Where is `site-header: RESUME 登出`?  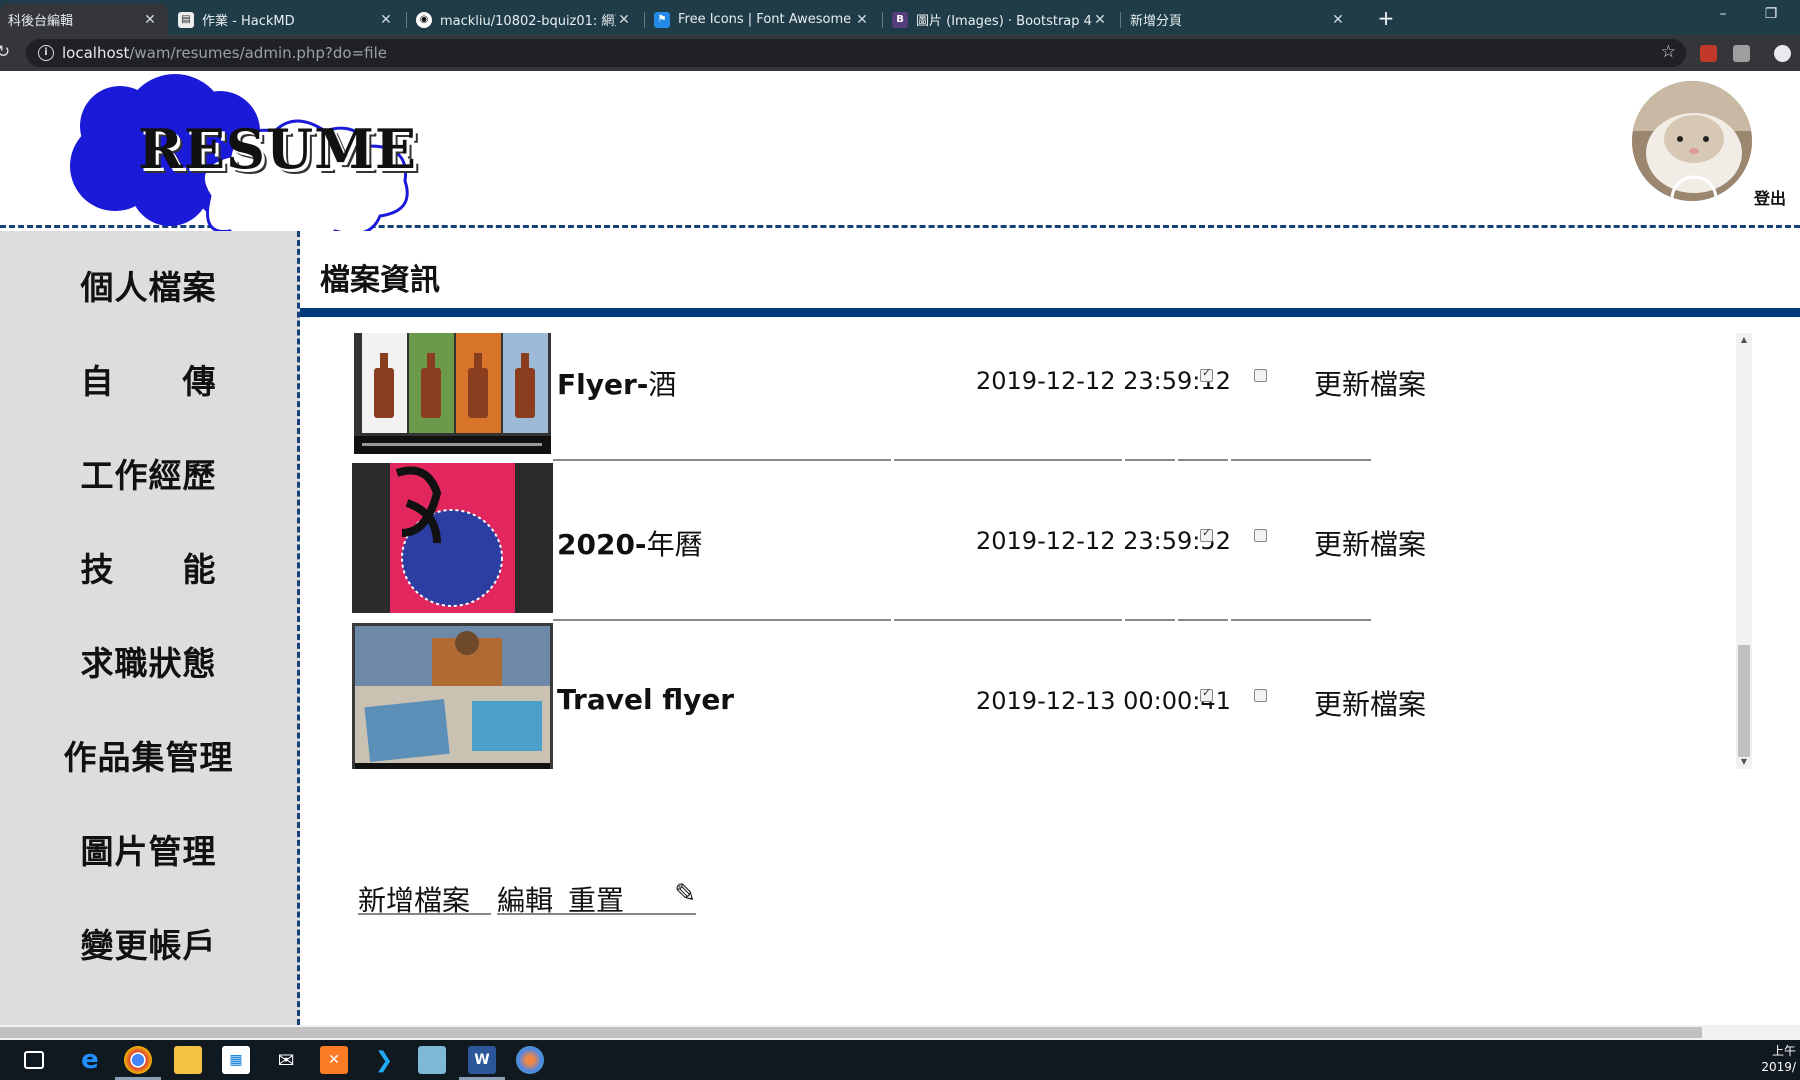
site-header: RESUME 登出 is located at coordinates (900, 151).